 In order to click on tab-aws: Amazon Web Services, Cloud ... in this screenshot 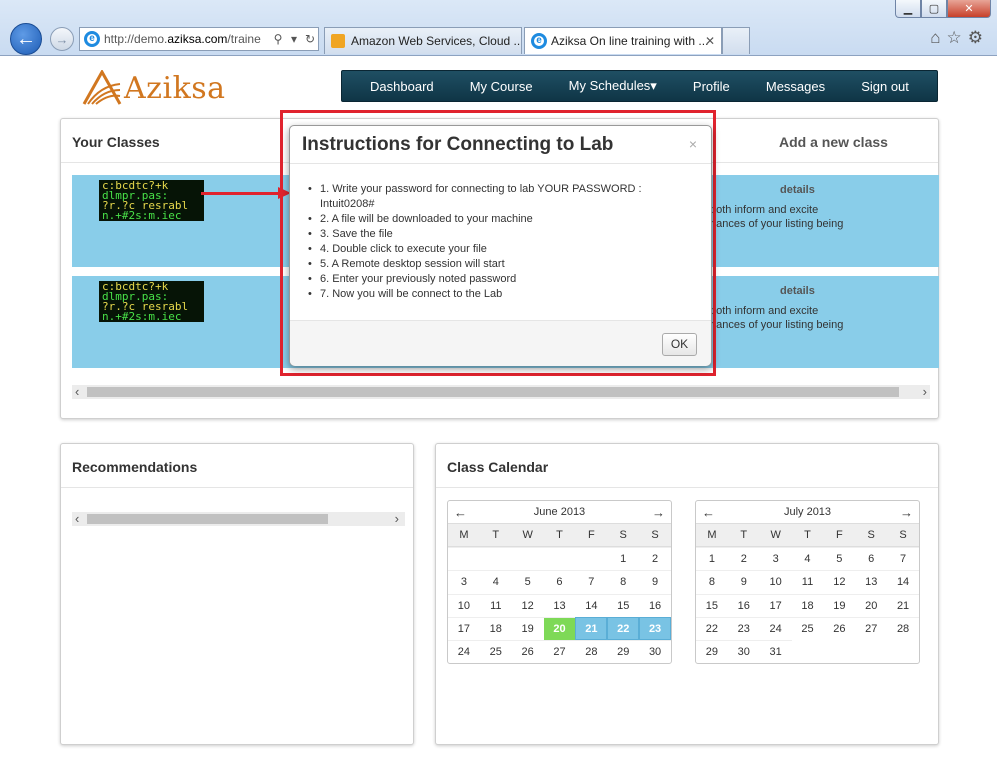, I will do `click(423, 40)`.